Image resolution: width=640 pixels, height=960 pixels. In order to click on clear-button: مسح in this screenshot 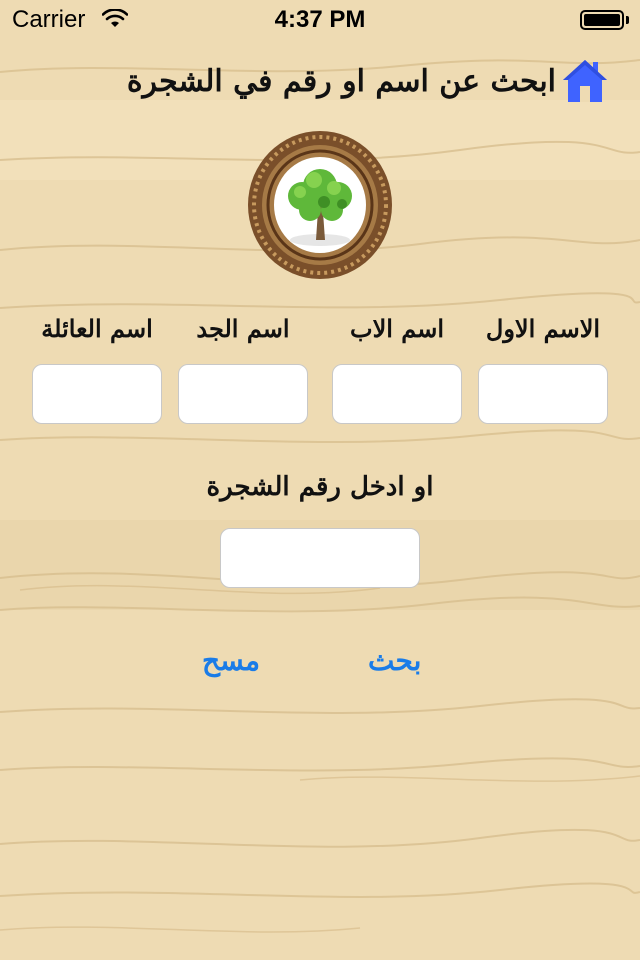, I will do `click(231, 660)`.